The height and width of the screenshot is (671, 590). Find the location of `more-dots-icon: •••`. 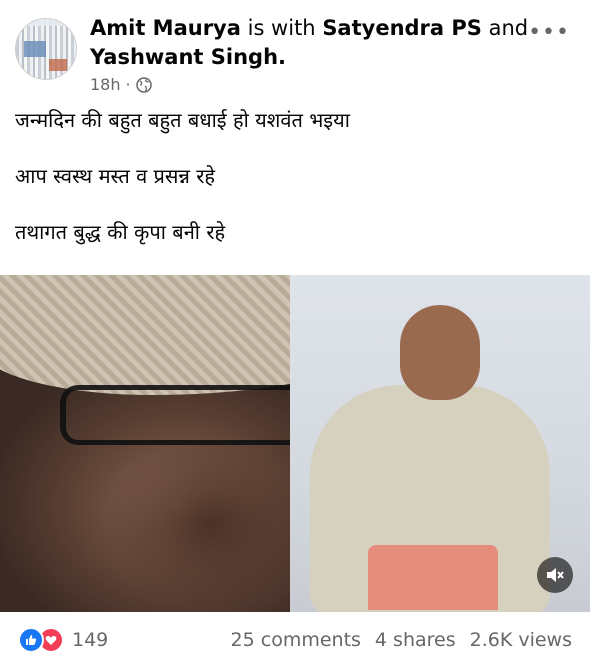

more-dots-icon: ••• is located at coordinates (549, 32).